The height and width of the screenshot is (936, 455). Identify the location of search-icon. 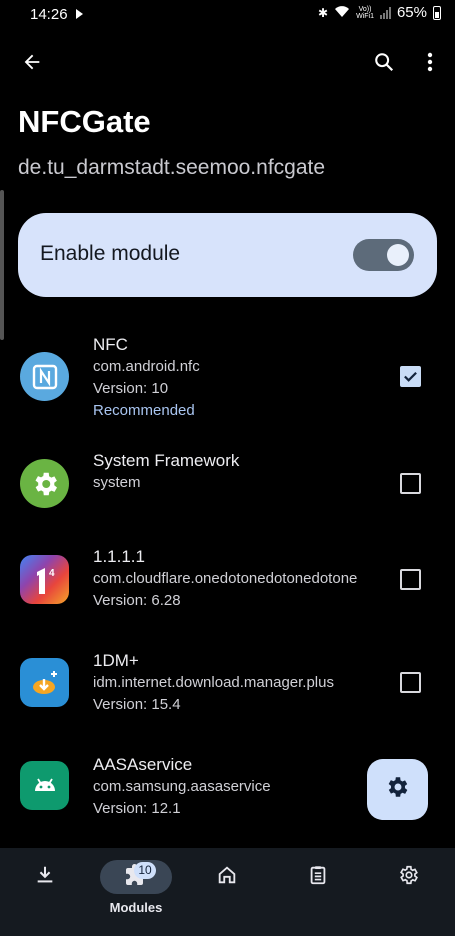
(384, 62).